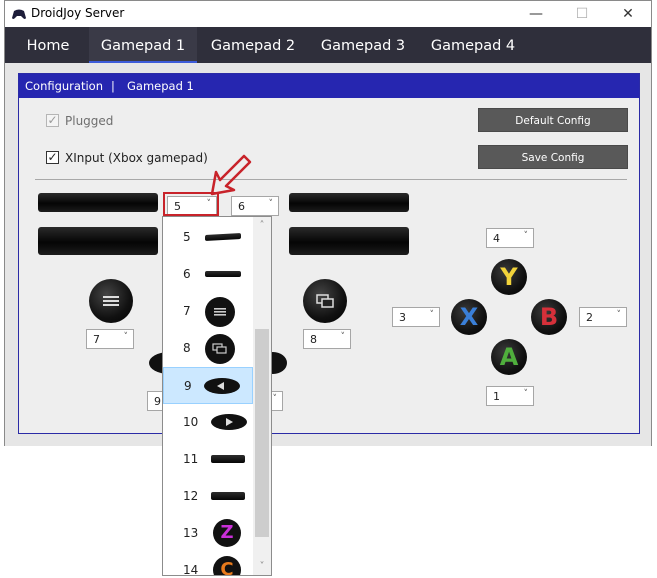 This screenshot has width=657, height=578. What do you see at coordinates (313, 339) in the screenshot?
I see `start-value: 8` at bounding box center [313, 339].